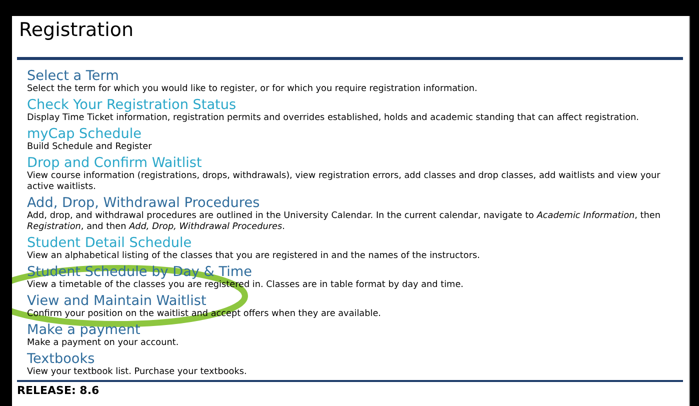 The height and width of the screenshot is (406, 699). I want to click on link-description: Make a payment on your account., so click(103, 343).